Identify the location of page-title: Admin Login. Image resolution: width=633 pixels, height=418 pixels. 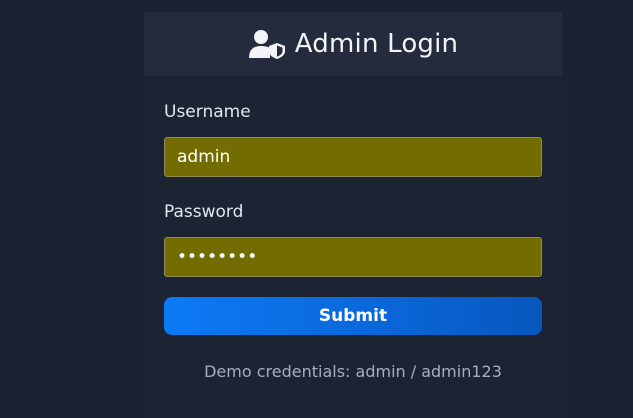
(376, 44).